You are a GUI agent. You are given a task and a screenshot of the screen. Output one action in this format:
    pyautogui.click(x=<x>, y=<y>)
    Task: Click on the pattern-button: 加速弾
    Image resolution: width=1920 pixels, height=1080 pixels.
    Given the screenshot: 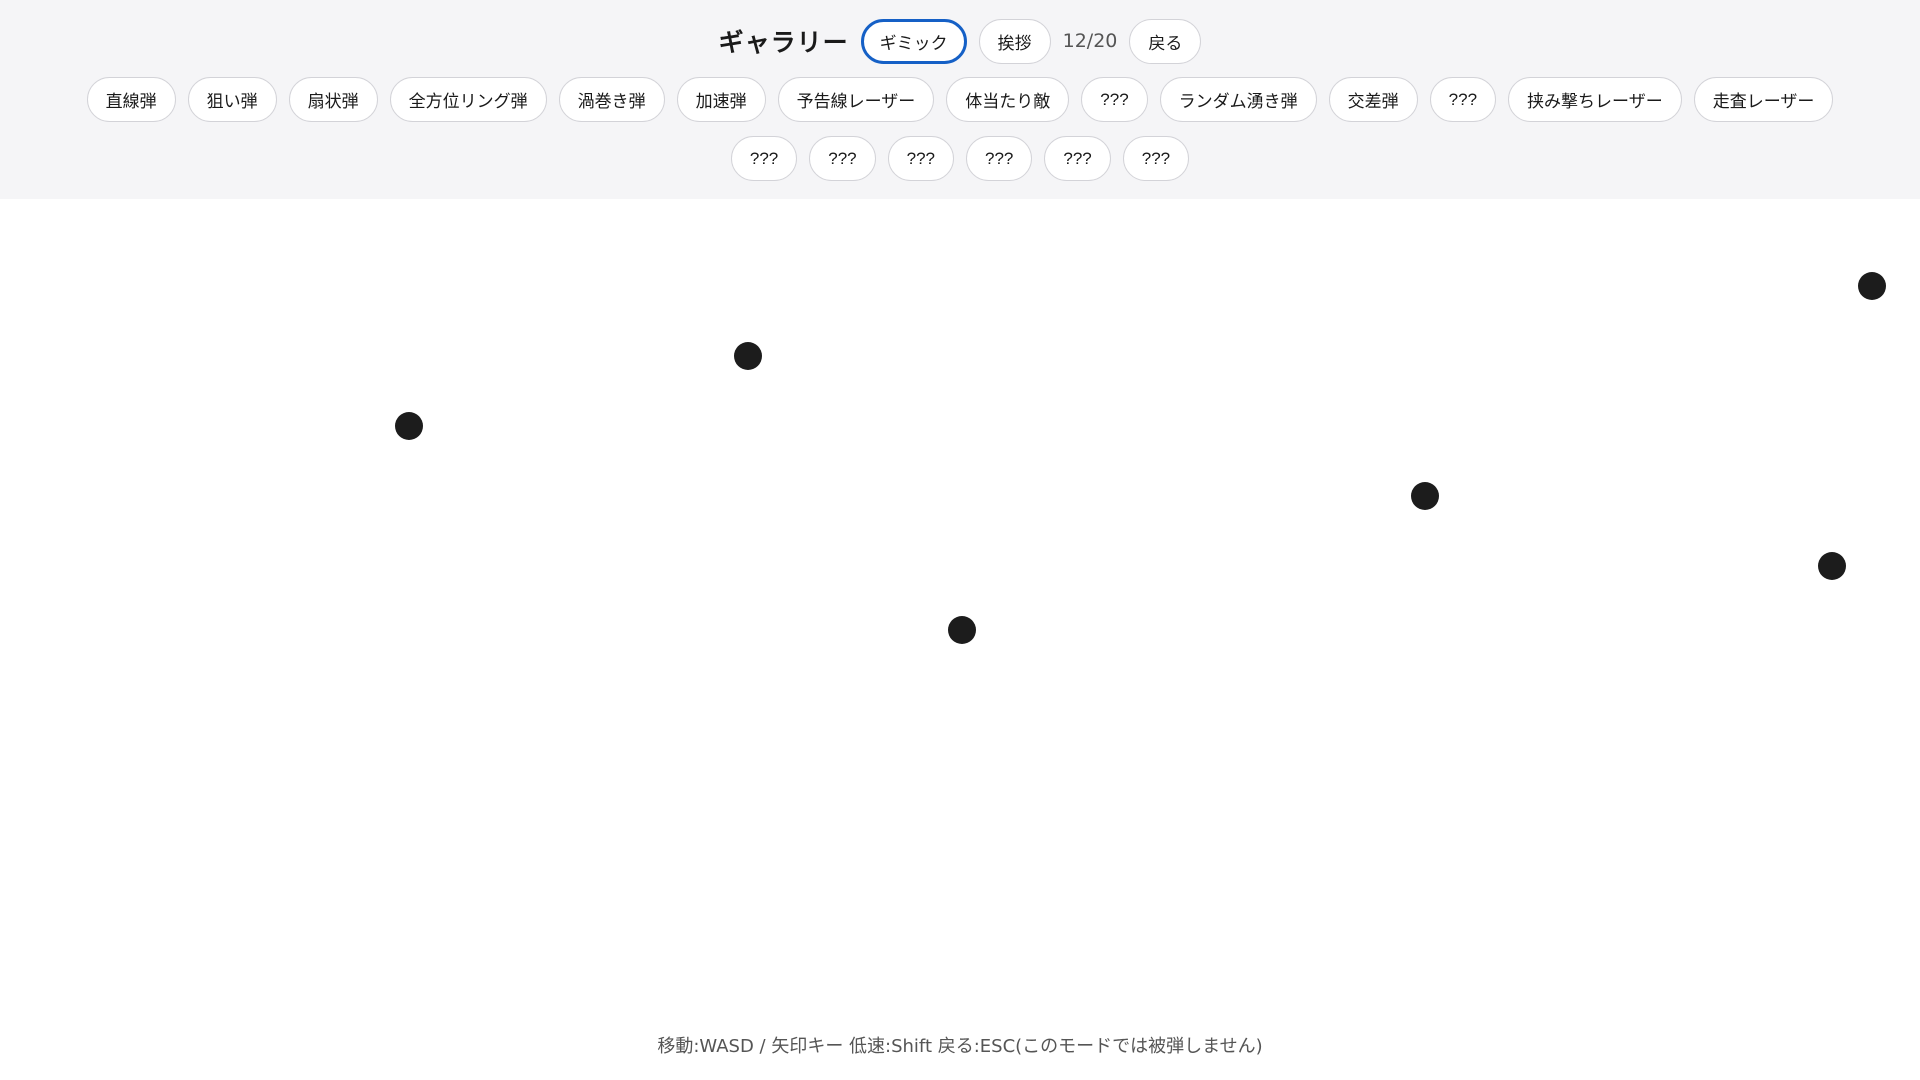 What is the action you would take?
    pyautogui.click(x=721, y=99)
    